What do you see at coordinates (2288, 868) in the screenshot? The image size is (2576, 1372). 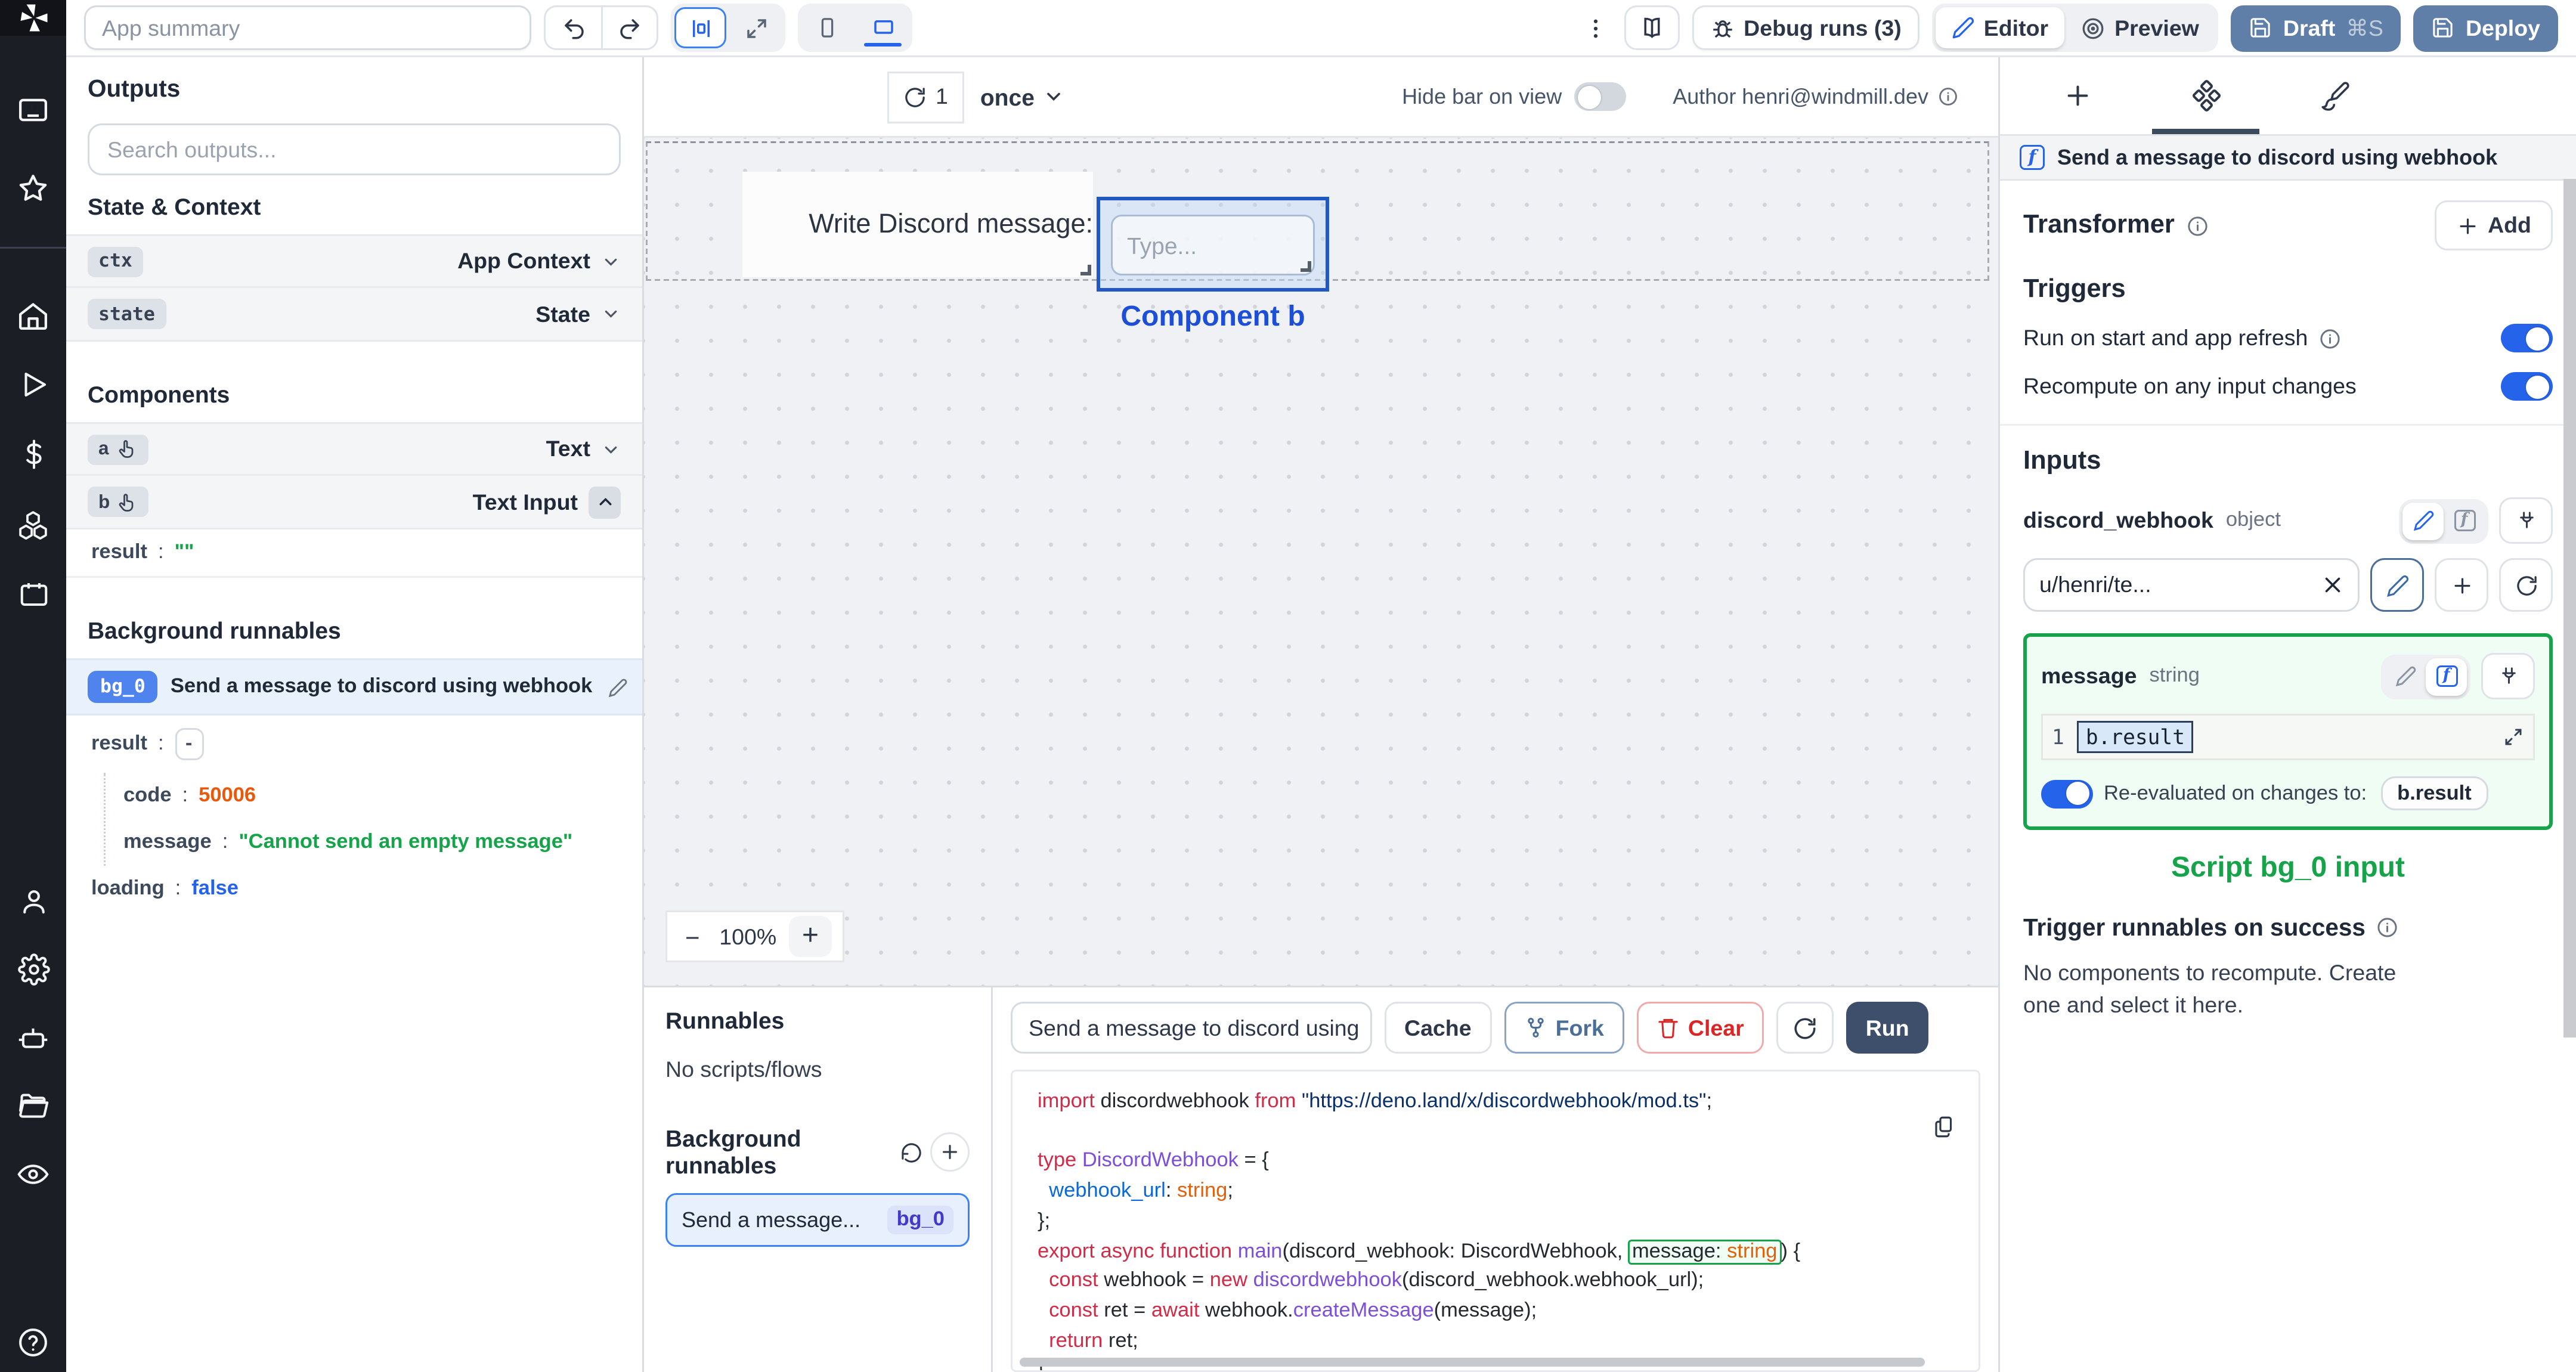 I see `script-input-label: Script bg_0 input` at bounding box center [2288, 868].